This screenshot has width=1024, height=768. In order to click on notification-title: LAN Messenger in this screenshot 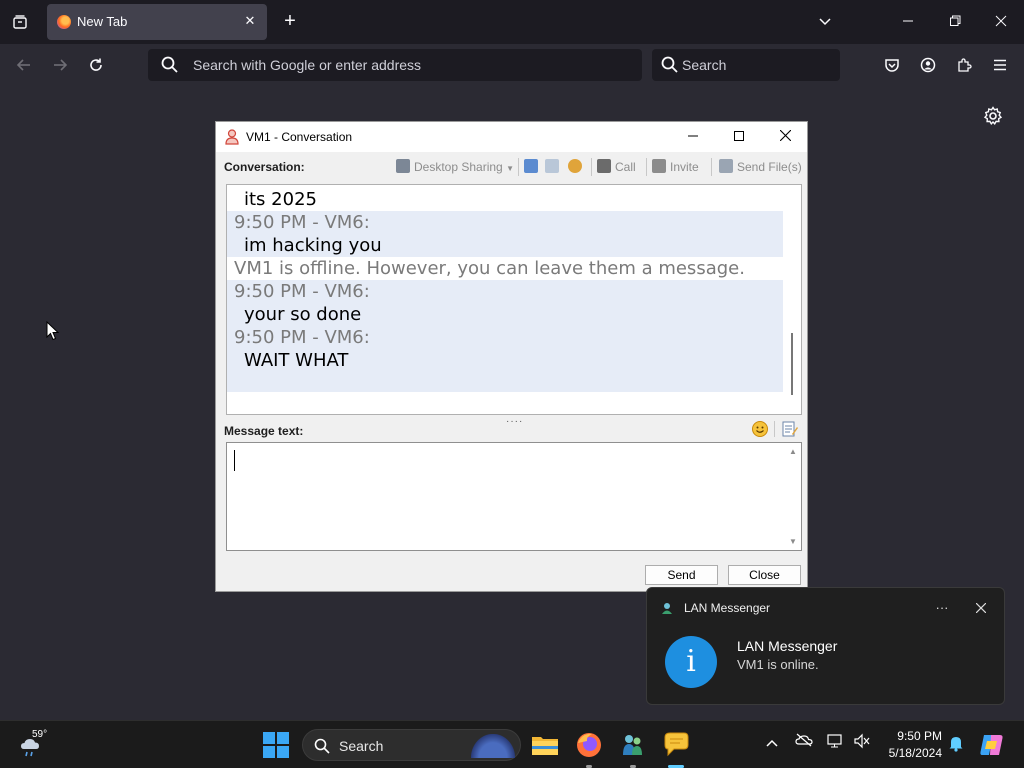, I will do `click(787, 646)`.